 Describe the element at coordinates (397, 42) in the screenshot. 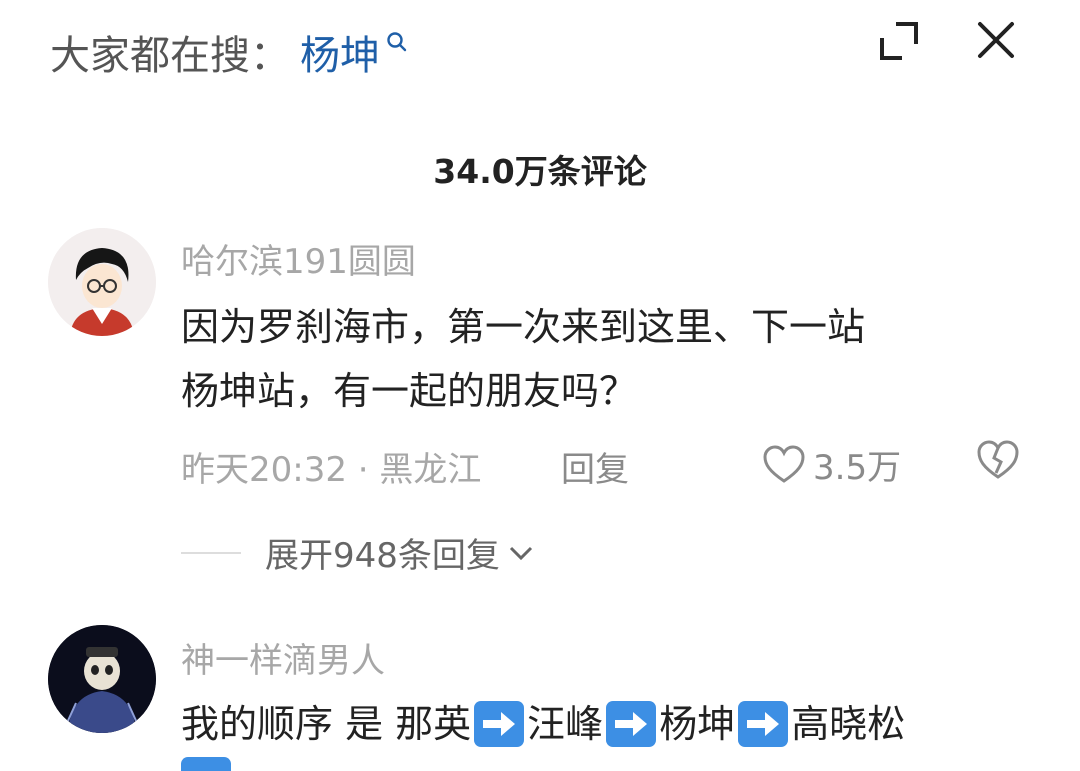

I see `search-icon` at that location.